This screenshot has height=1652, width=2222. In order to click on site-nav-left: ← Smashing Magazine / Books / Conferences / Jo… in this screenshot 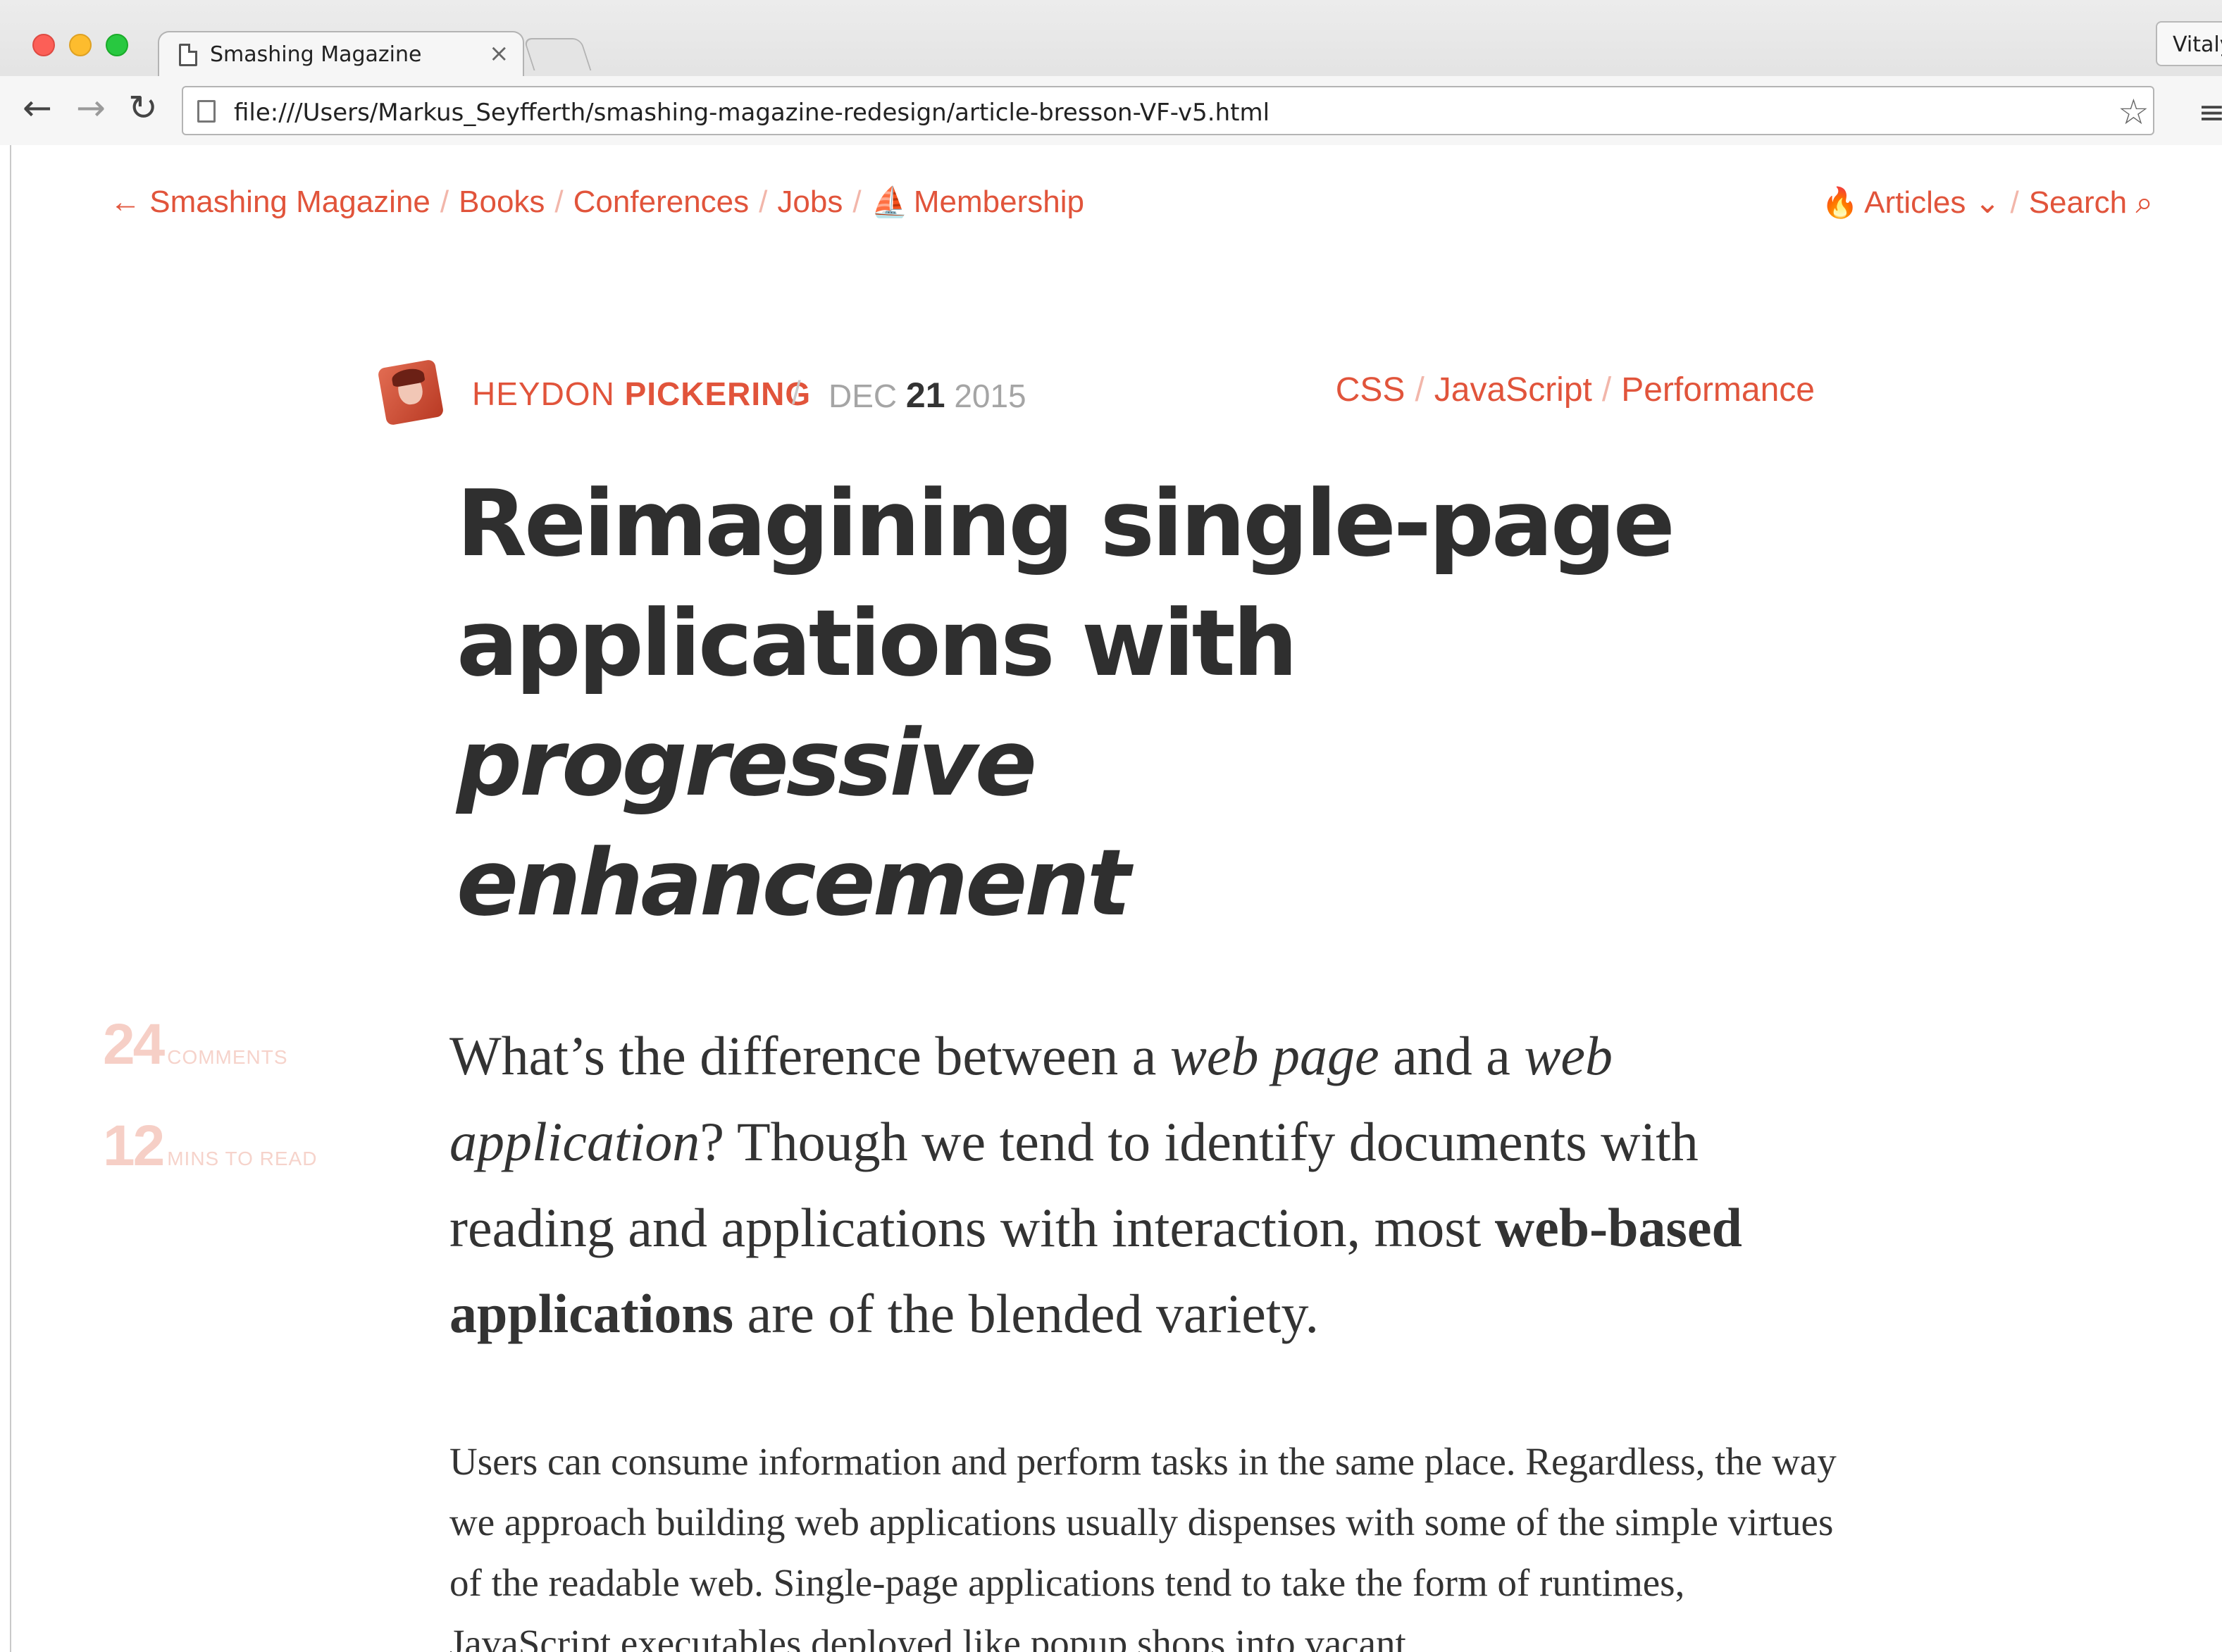, I will do `click(597, 202)`.